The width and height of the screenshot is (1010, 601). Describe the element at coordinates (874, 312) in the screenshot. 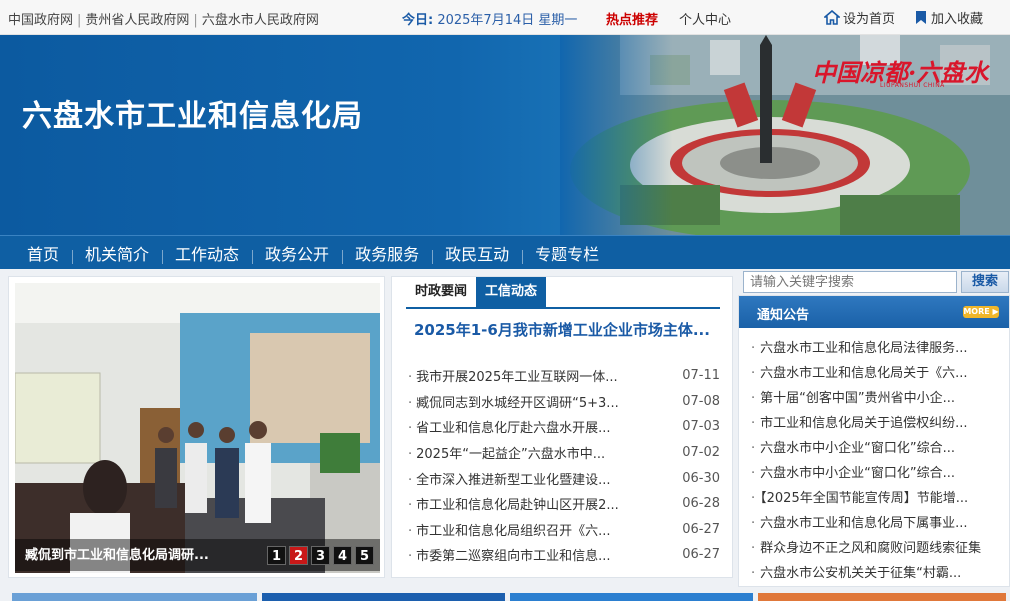

I see `notice-header: 通知公告 MORE ▶` at that location.